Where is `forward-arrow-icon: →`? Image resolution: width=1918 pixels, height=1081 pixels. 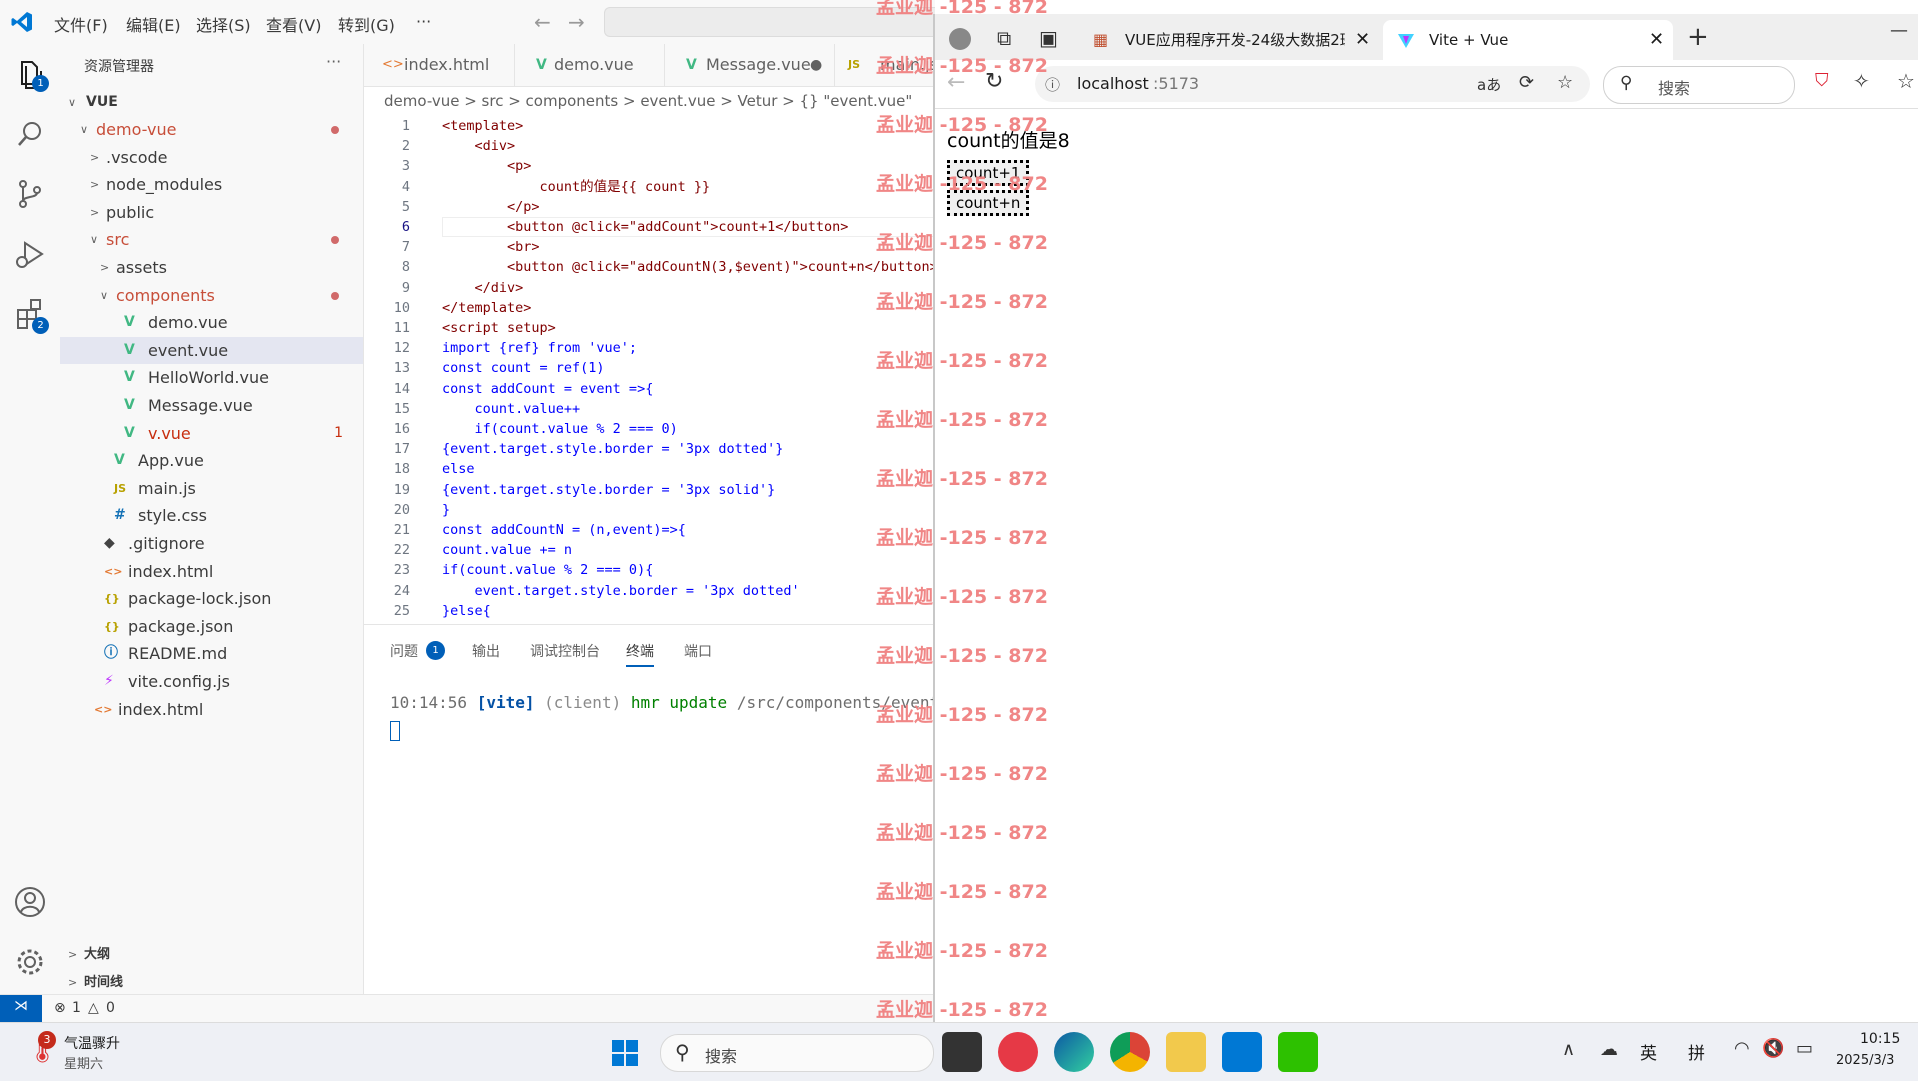
forward-arrow-icon: → is located at coordinates (576, 22).